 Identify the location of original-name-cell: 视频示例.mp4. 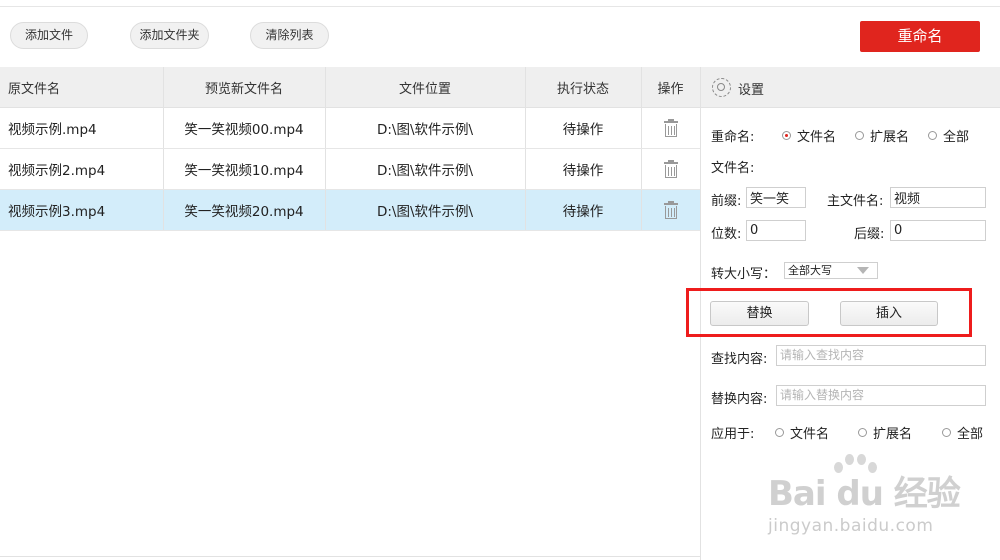
(52, 130).